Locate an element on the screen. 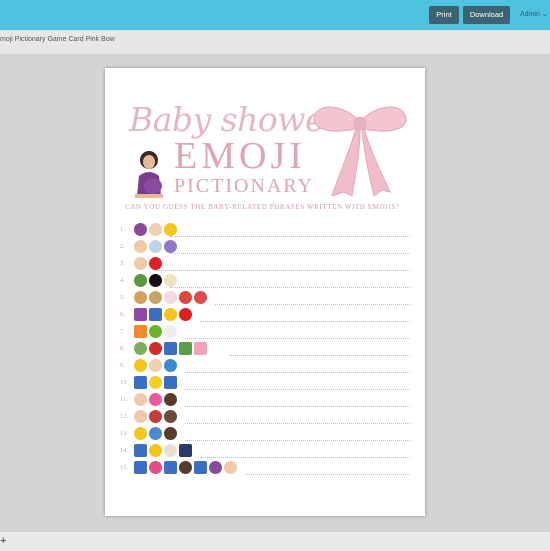 The height and width of the screenshot is (551, 550). item-number: 2. is located at coordinates (122, 246).